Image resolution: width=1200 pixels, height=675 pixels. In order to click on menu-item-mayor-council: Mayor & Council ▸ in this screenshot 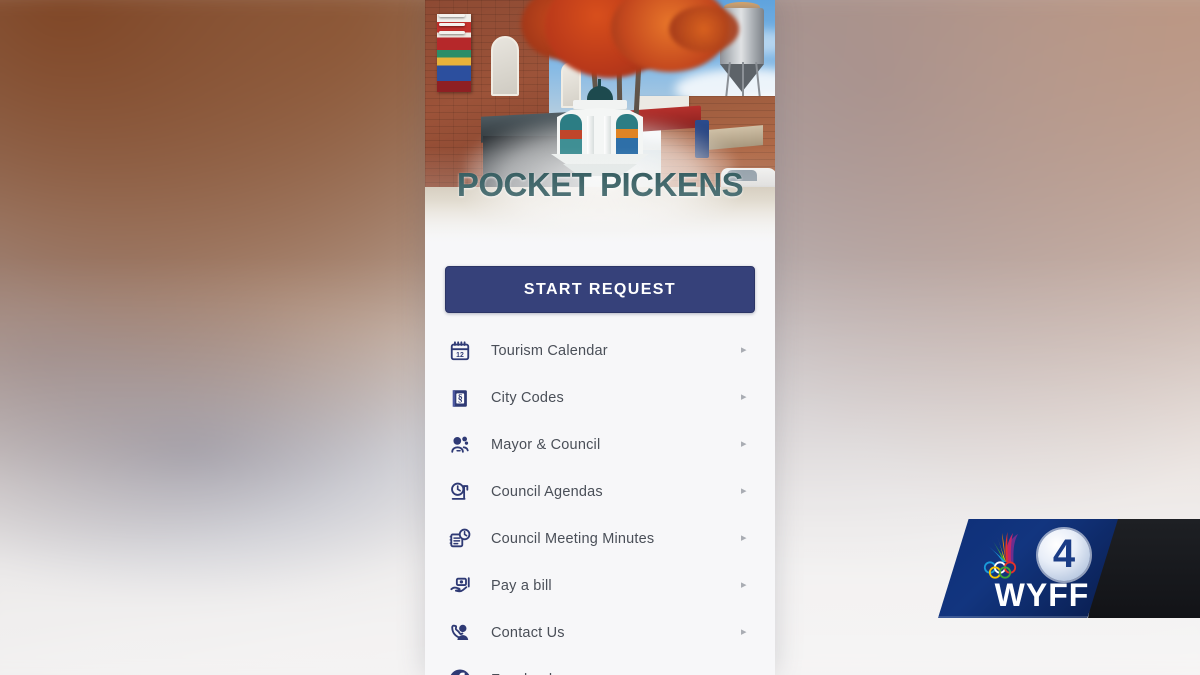, I will do `click(600, 444)`.